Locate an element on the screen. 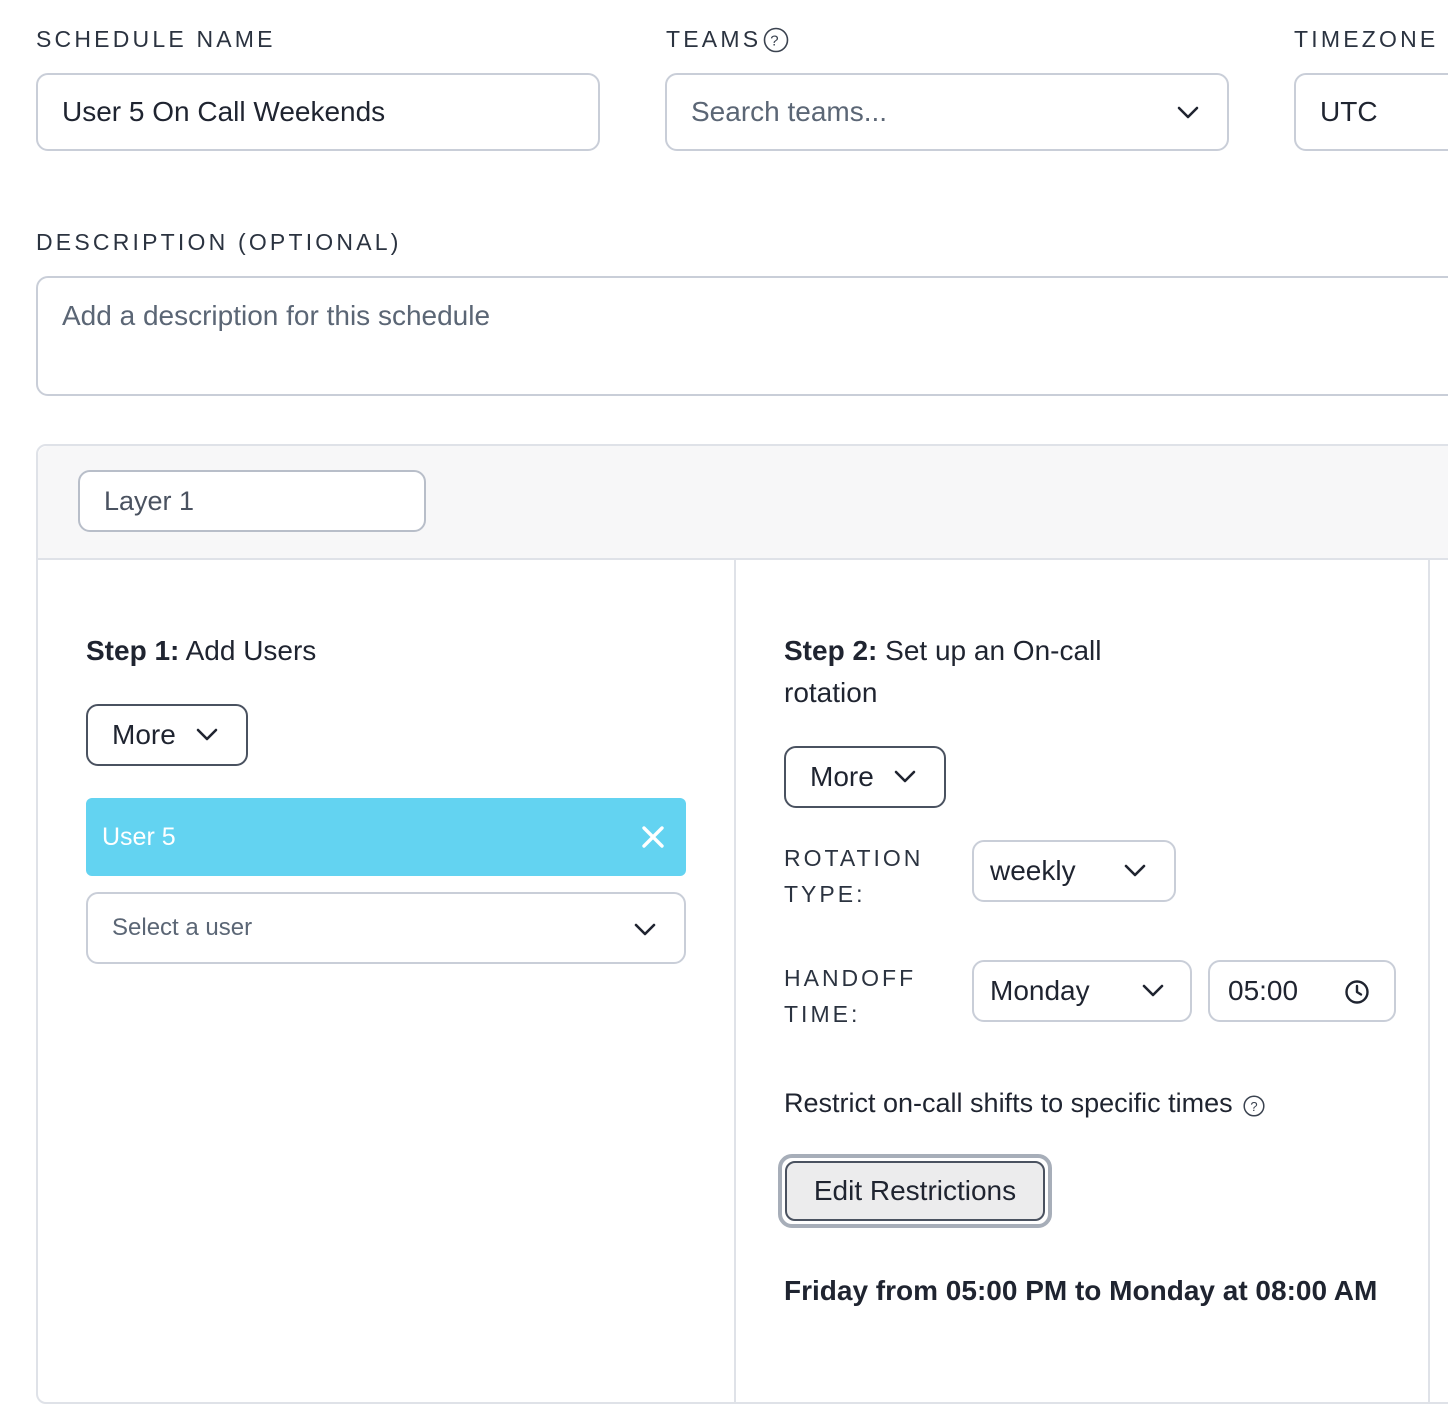 The height and width of the screenshot is (1420, 1448). handoff-label-line1: HANDOFF is located at coordinates (850, 978).